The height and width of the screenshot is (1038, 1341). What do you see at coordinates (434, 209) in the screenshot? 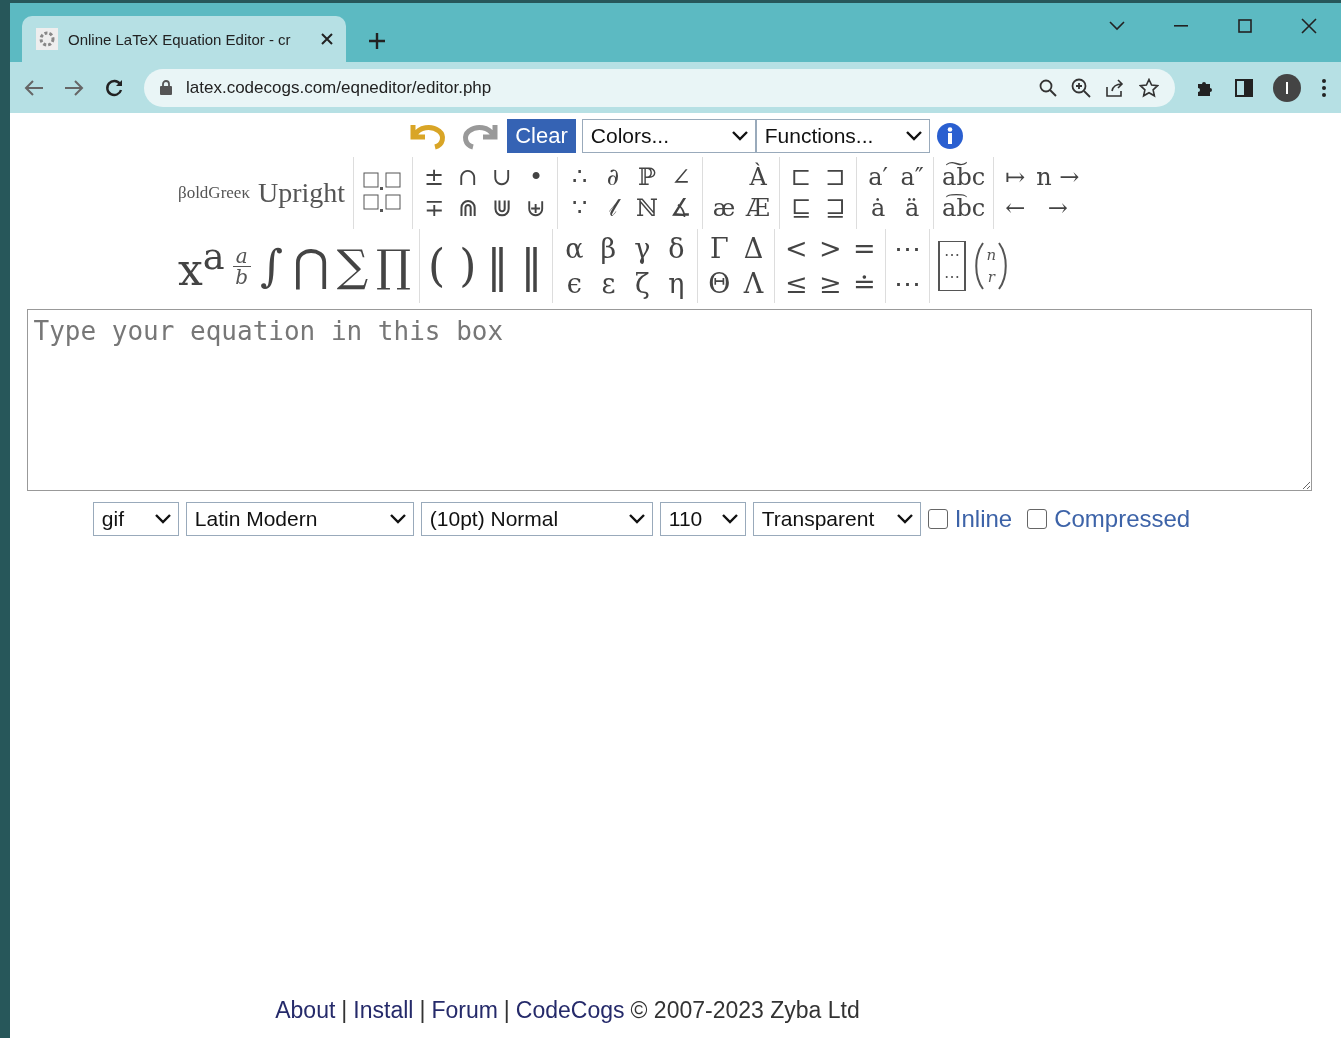
I see `symbol-button: ∓` at bounding box center [434, 209].